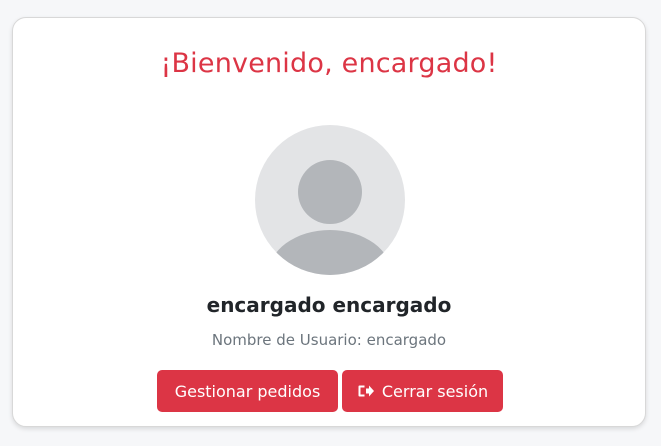  Describe the element at coordinates (435, 391) in the screenshot. I see `logout-label: Cerrar sesión` at that location.